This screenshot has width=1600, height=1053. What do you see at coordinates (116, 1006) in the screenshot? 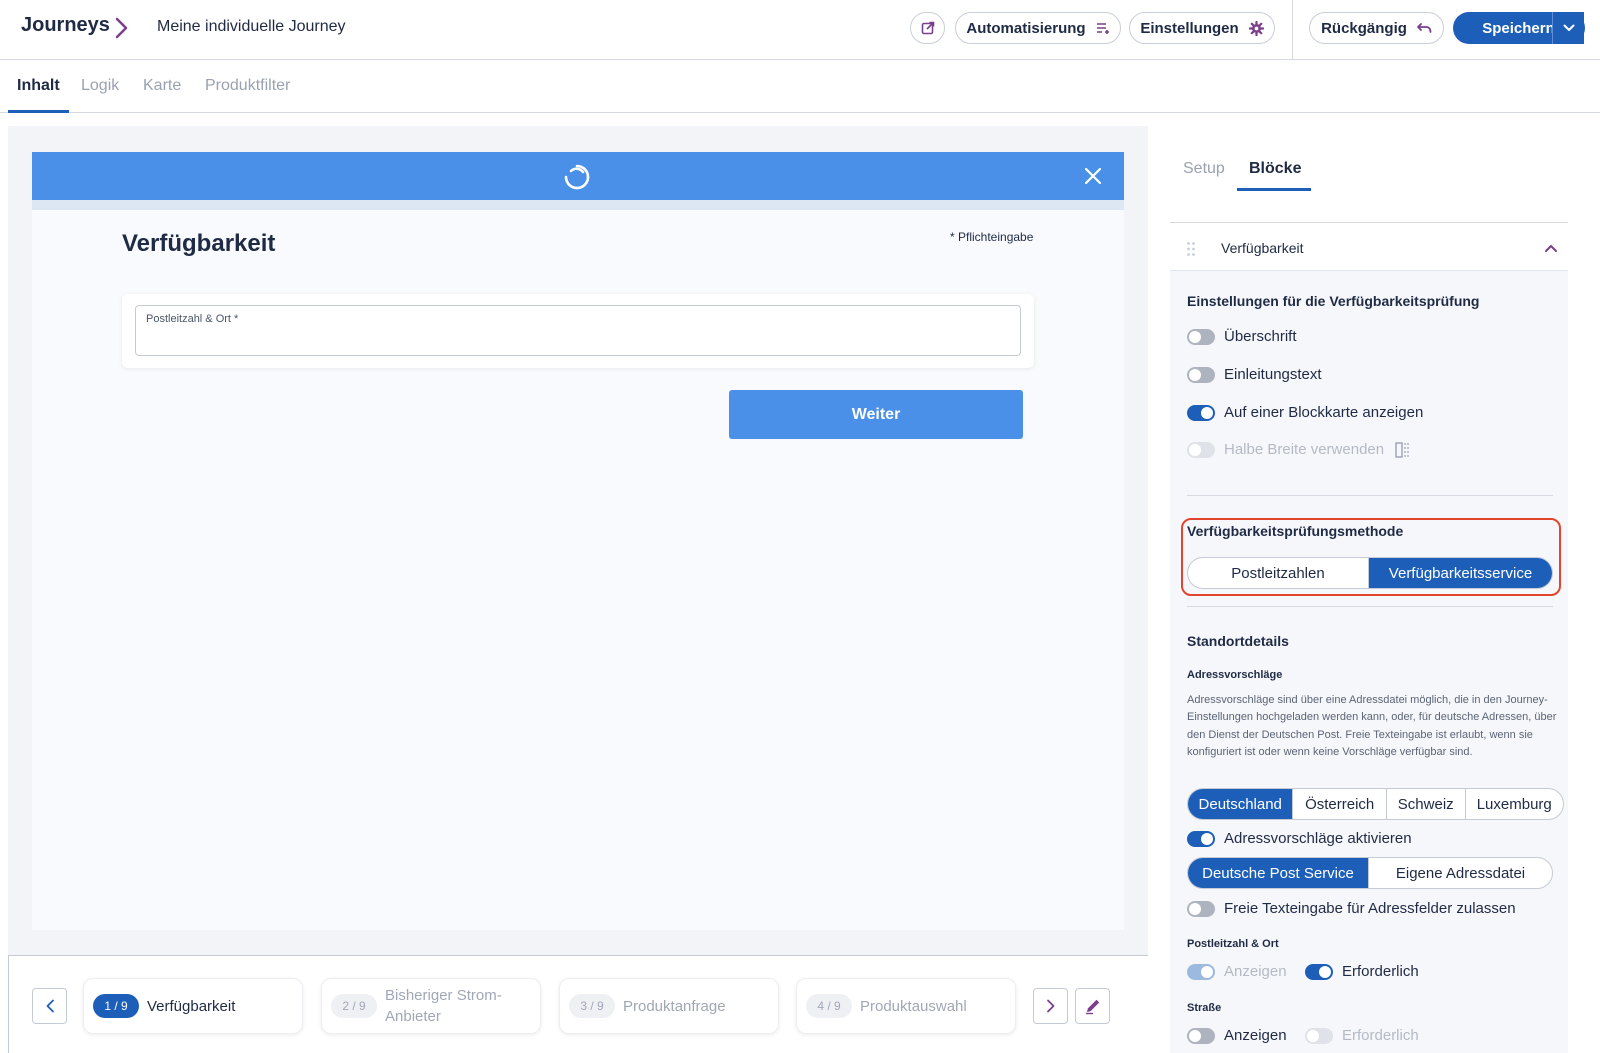
I see `step-badge: 1 / 9` at bounding box center [116, 1006].